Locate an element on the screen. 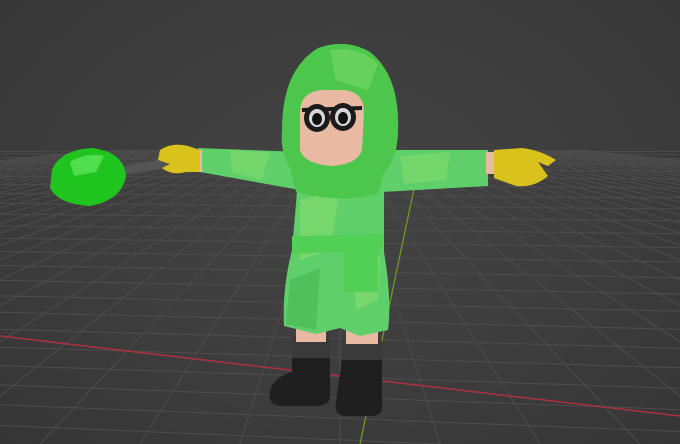 Image resolution: width=680 pixels, height=444 pixels. left-glove is located at coordinates (179, 159).